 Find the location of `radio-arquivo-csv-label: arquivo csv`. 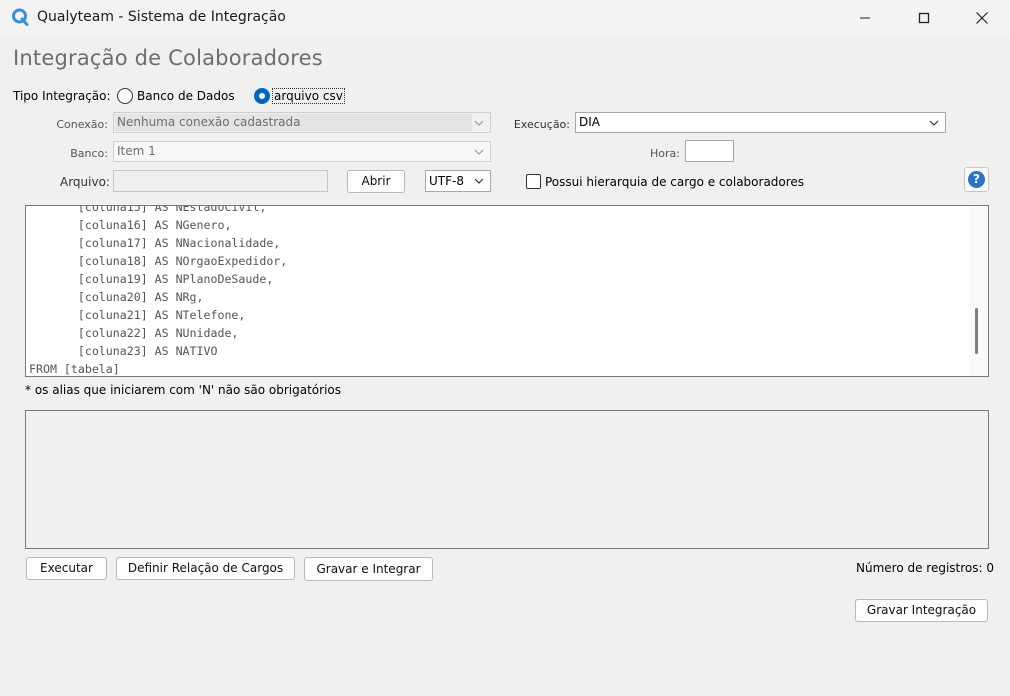

radio-arquivo-csv-label: arquivo csv is located at coordinates (308, 96).